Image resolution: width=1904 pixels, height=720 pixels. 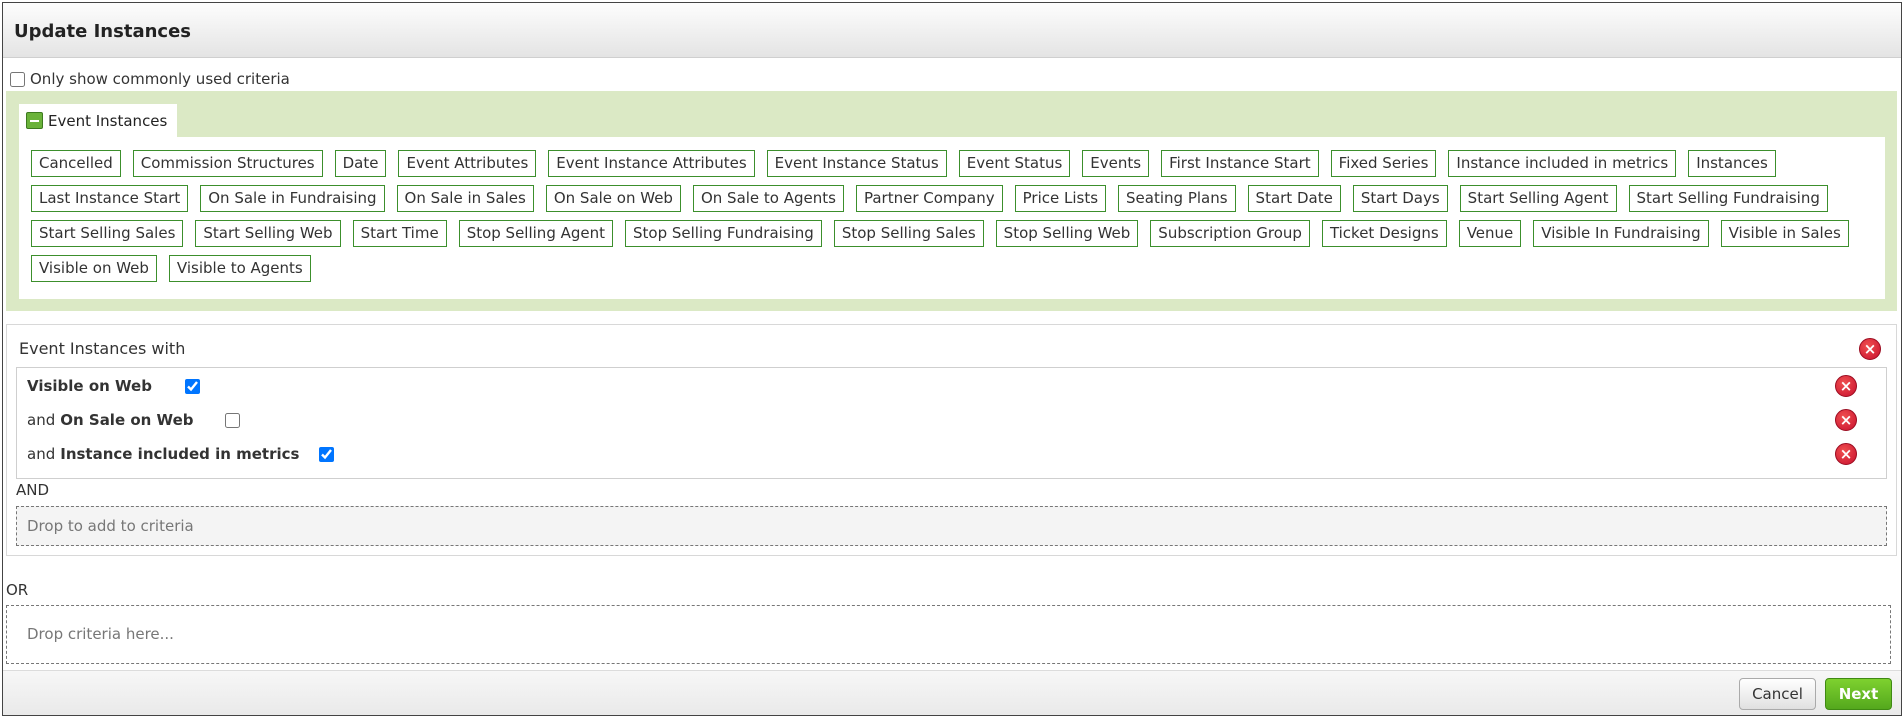 I want to click on or-label: OR, so click(x=17, y=590).